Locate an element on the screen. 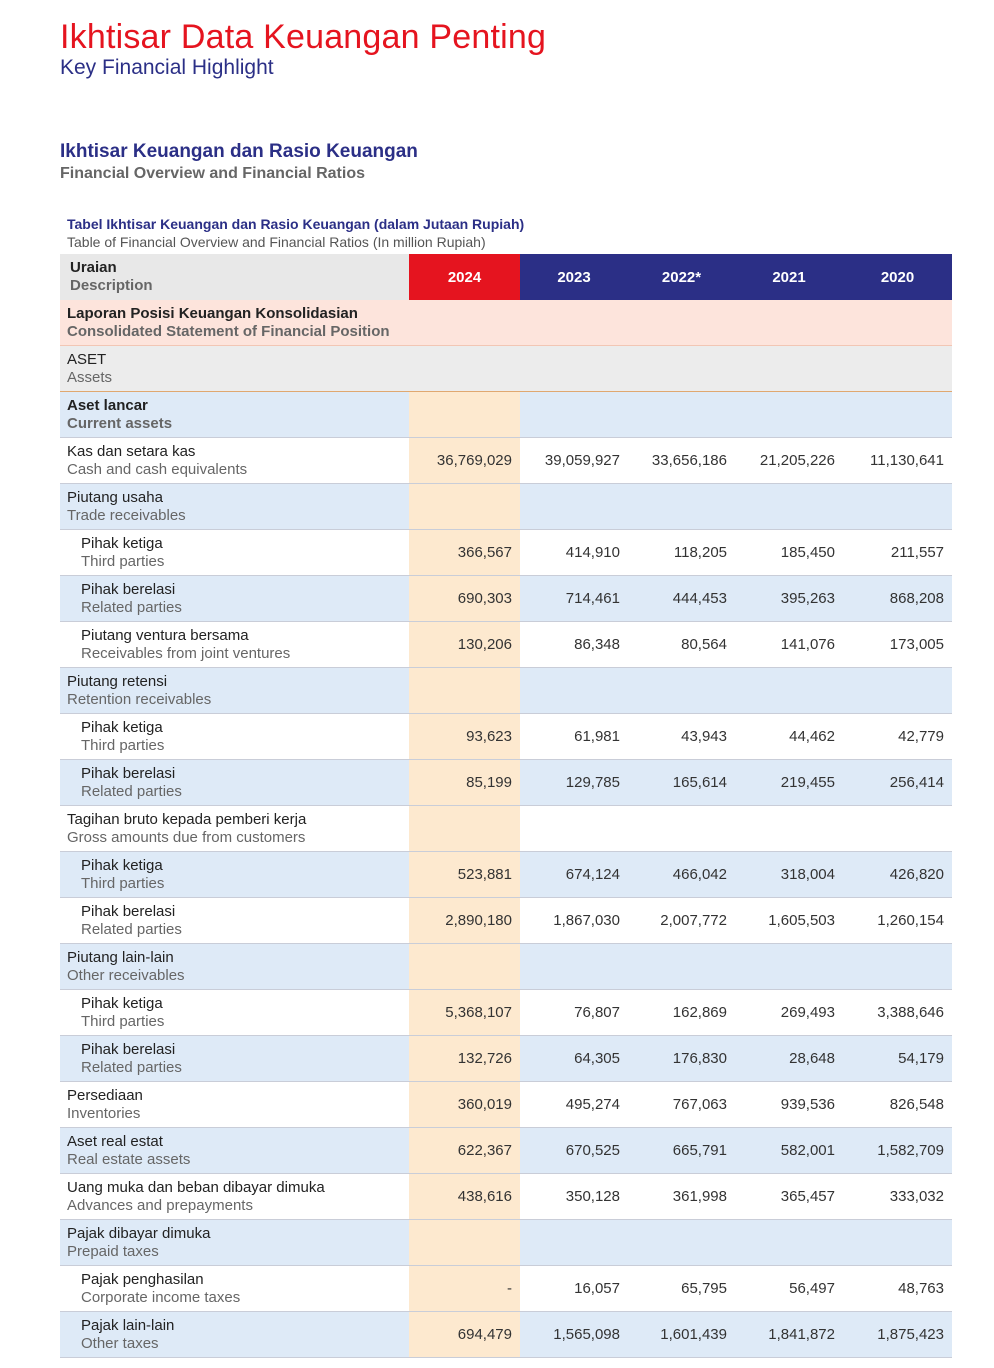 The image size is (994, 1368). value-cell: 64,305 is located at coordinates (574, 1058).